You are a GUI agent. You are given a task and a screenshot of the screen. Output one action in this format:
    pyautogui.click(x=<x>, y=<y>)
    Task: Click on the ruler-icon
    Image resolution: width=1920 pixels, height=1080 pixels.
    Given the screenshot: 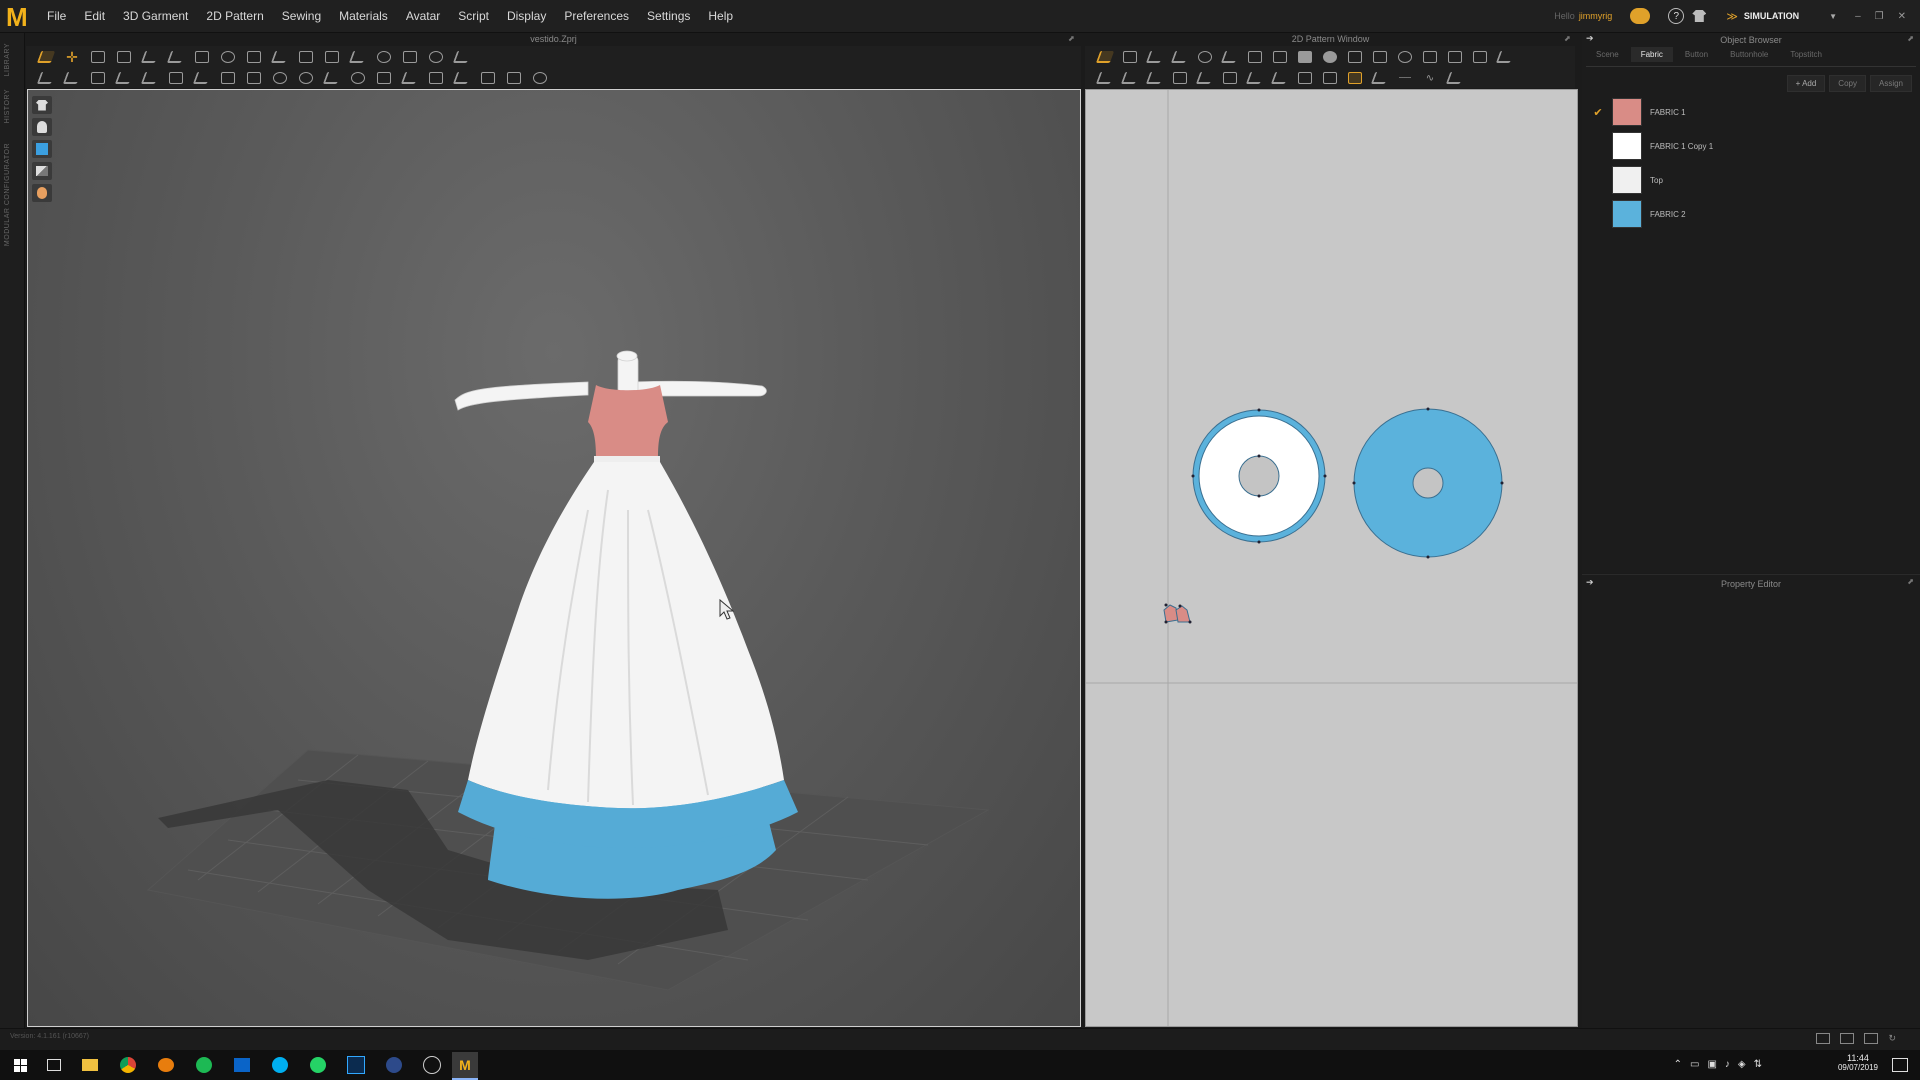 What is the action you would take?
    pyautogui.click(x=462, y=57)
    